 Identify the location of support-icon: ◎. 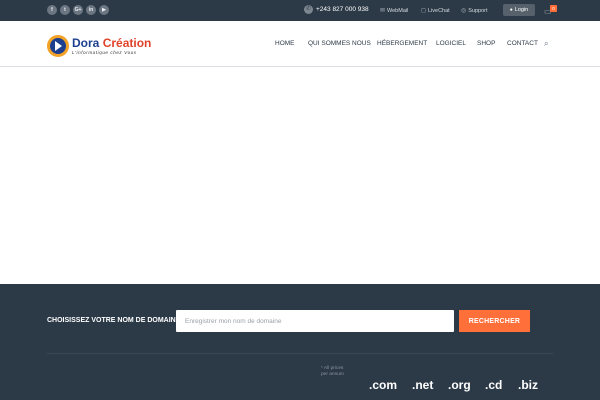
(464, 11).